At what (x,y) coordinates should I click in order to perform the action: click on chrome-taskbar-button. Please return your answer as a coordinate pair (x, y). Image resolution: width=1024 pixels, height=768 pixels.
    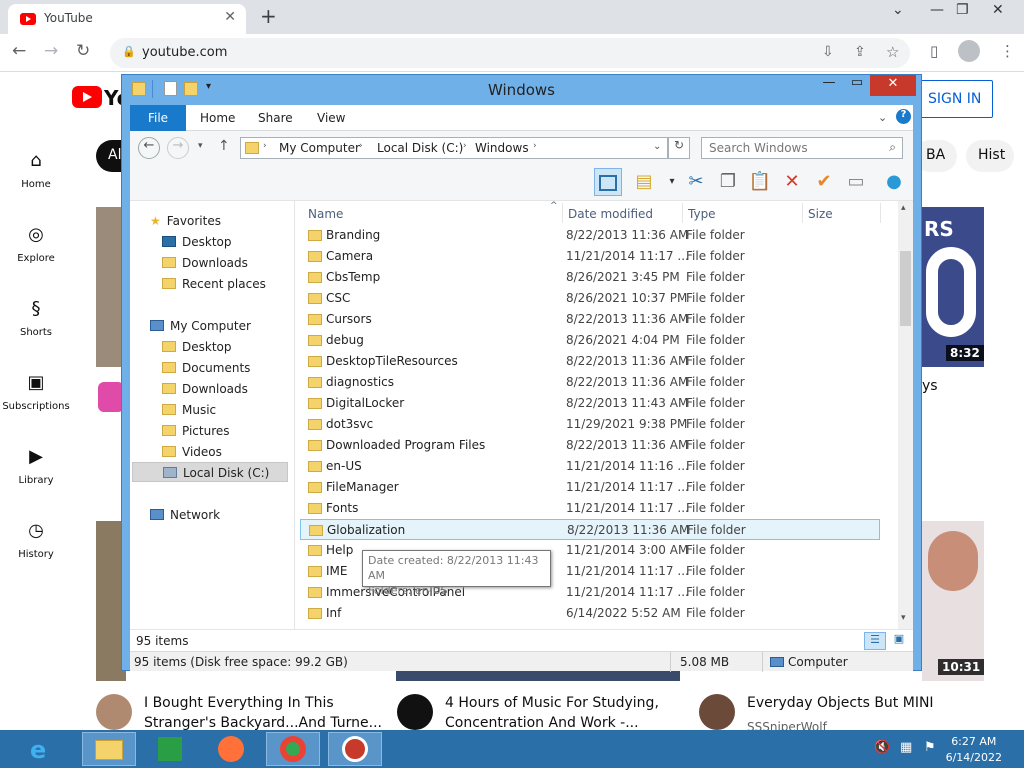
    Looking at the image, I should click on (293, 749).